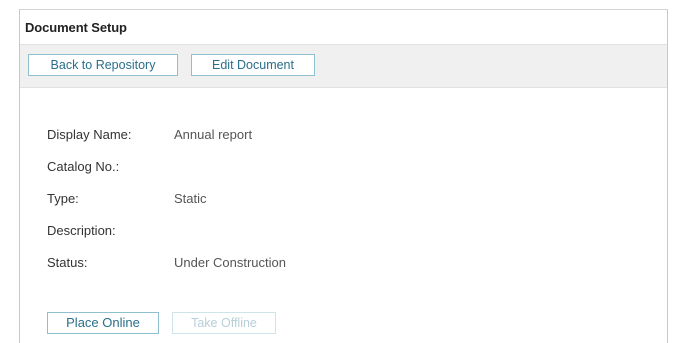 Image resolution: width=680 pixels, height=343 pixels. Describe the element at coordinates (67, 262) in the screenshot. I see `status-label: Status:` at that location.